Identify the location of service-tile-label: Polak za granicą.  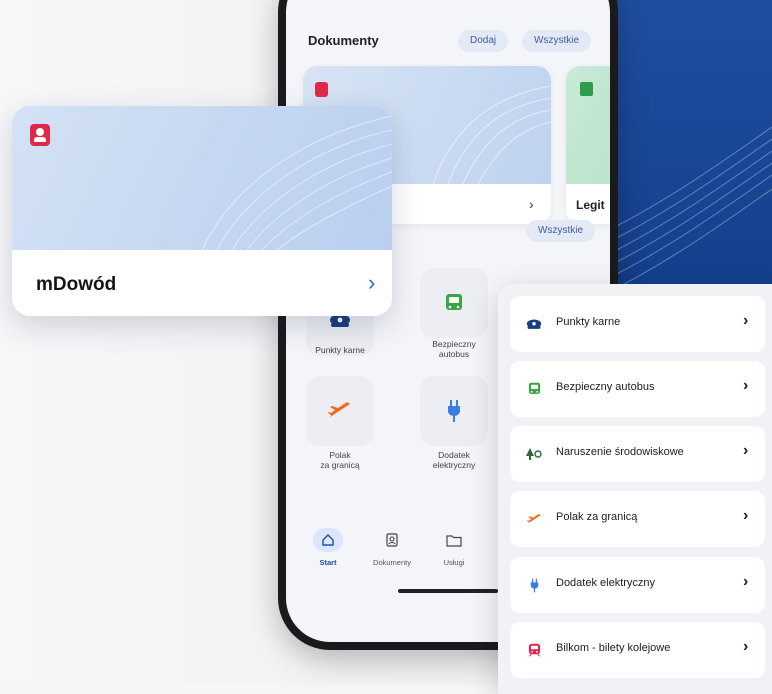
(340, 460).